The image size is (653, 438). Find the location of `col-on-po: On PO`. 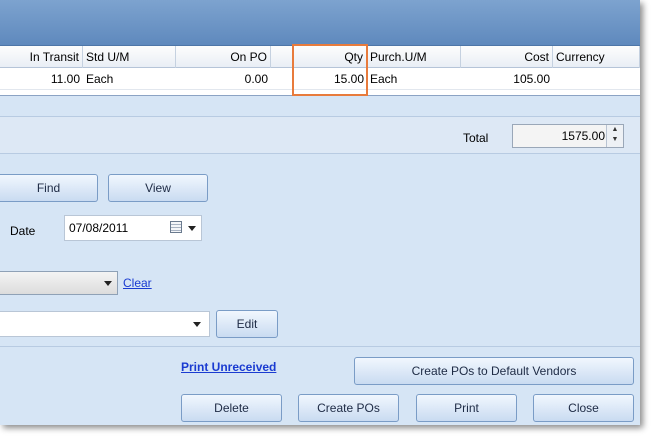

col-on-po: On PO is located at coordinates (223, 57).